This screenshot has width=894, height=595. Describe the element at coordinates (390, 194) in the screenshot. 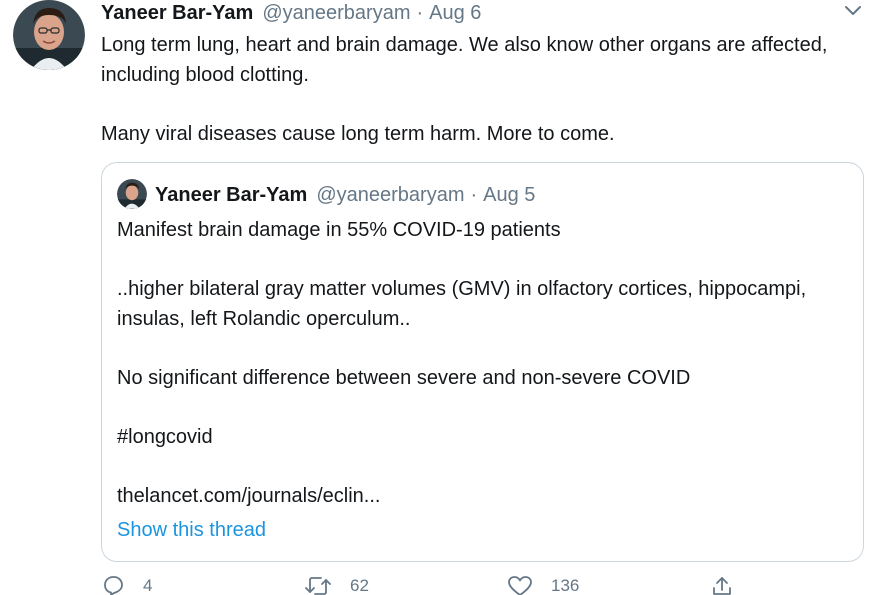

I see `quoted-author-handle: @yaneerbaryam` at that location.